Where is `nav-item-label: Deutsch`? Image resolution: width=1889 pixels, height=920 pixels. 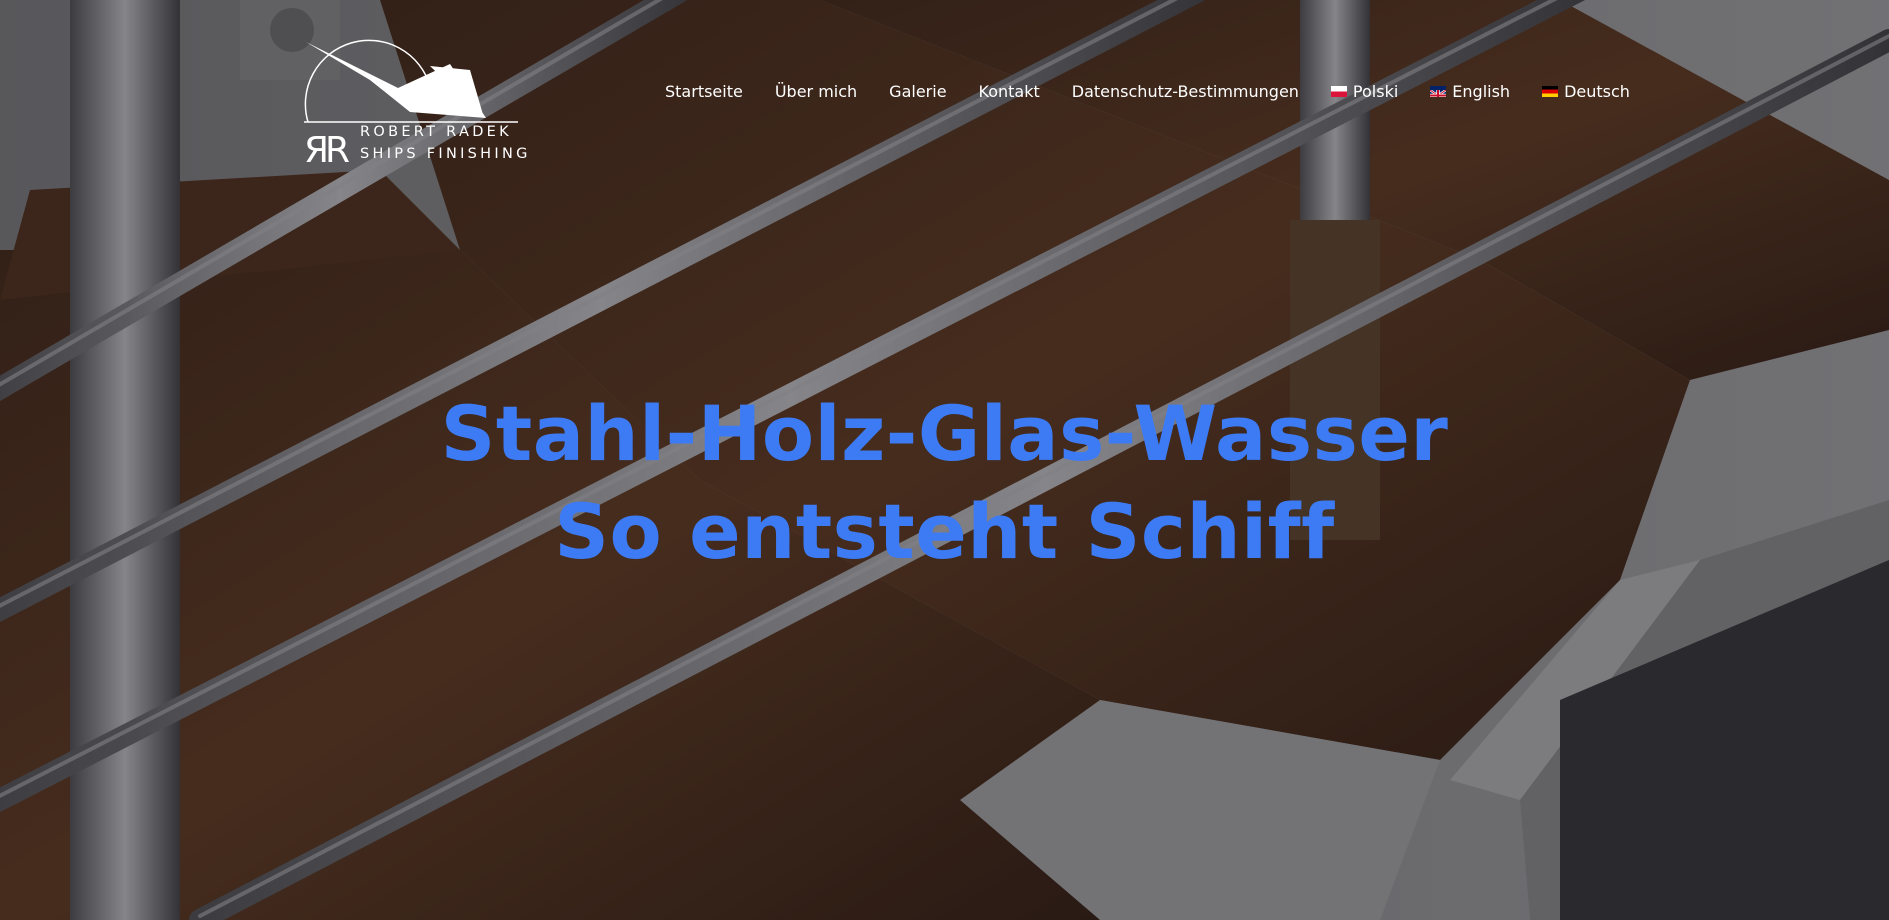
nav-item-label: Deutsch is located at coordinates (1597, 91).